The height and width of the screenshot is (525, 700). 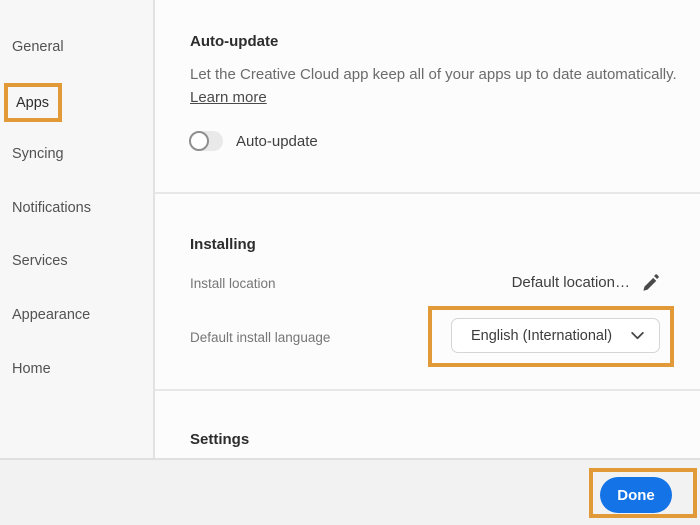 What do you see at coordinates (277, 141) in the screenshot?
I see `auto-update-toggle-label: Auto-update` at bounding box center [277, 141].